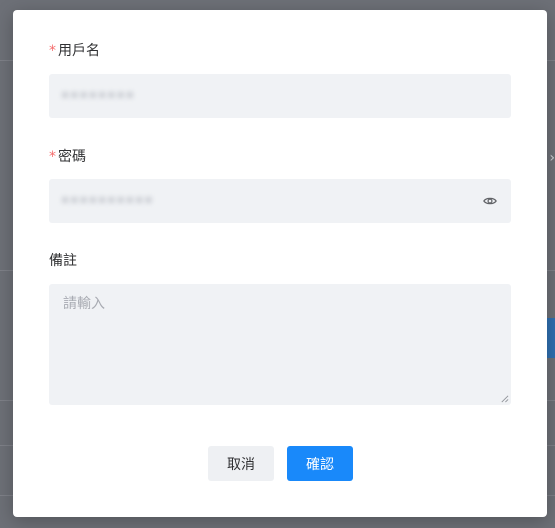  I want to click on cancel-button: 取消, so click(241, 463).